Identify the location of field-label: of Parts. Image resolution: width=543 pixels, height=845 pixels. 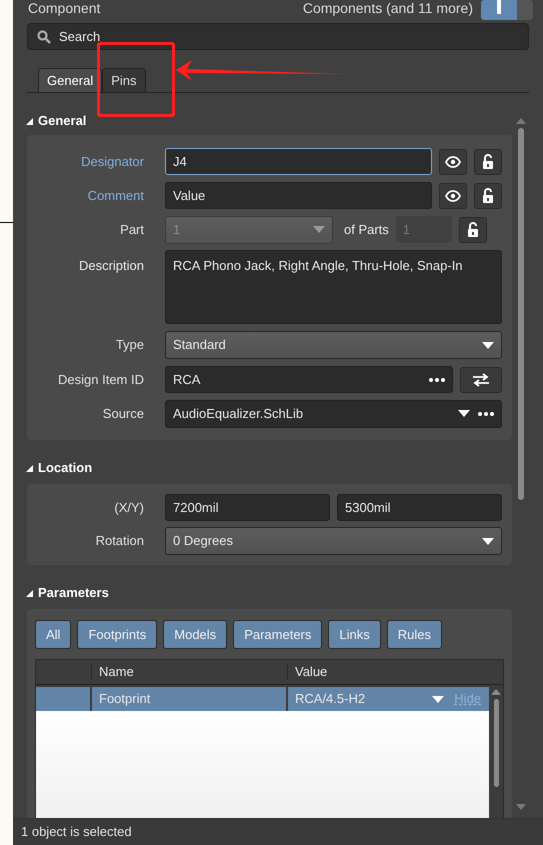
(366, 229).